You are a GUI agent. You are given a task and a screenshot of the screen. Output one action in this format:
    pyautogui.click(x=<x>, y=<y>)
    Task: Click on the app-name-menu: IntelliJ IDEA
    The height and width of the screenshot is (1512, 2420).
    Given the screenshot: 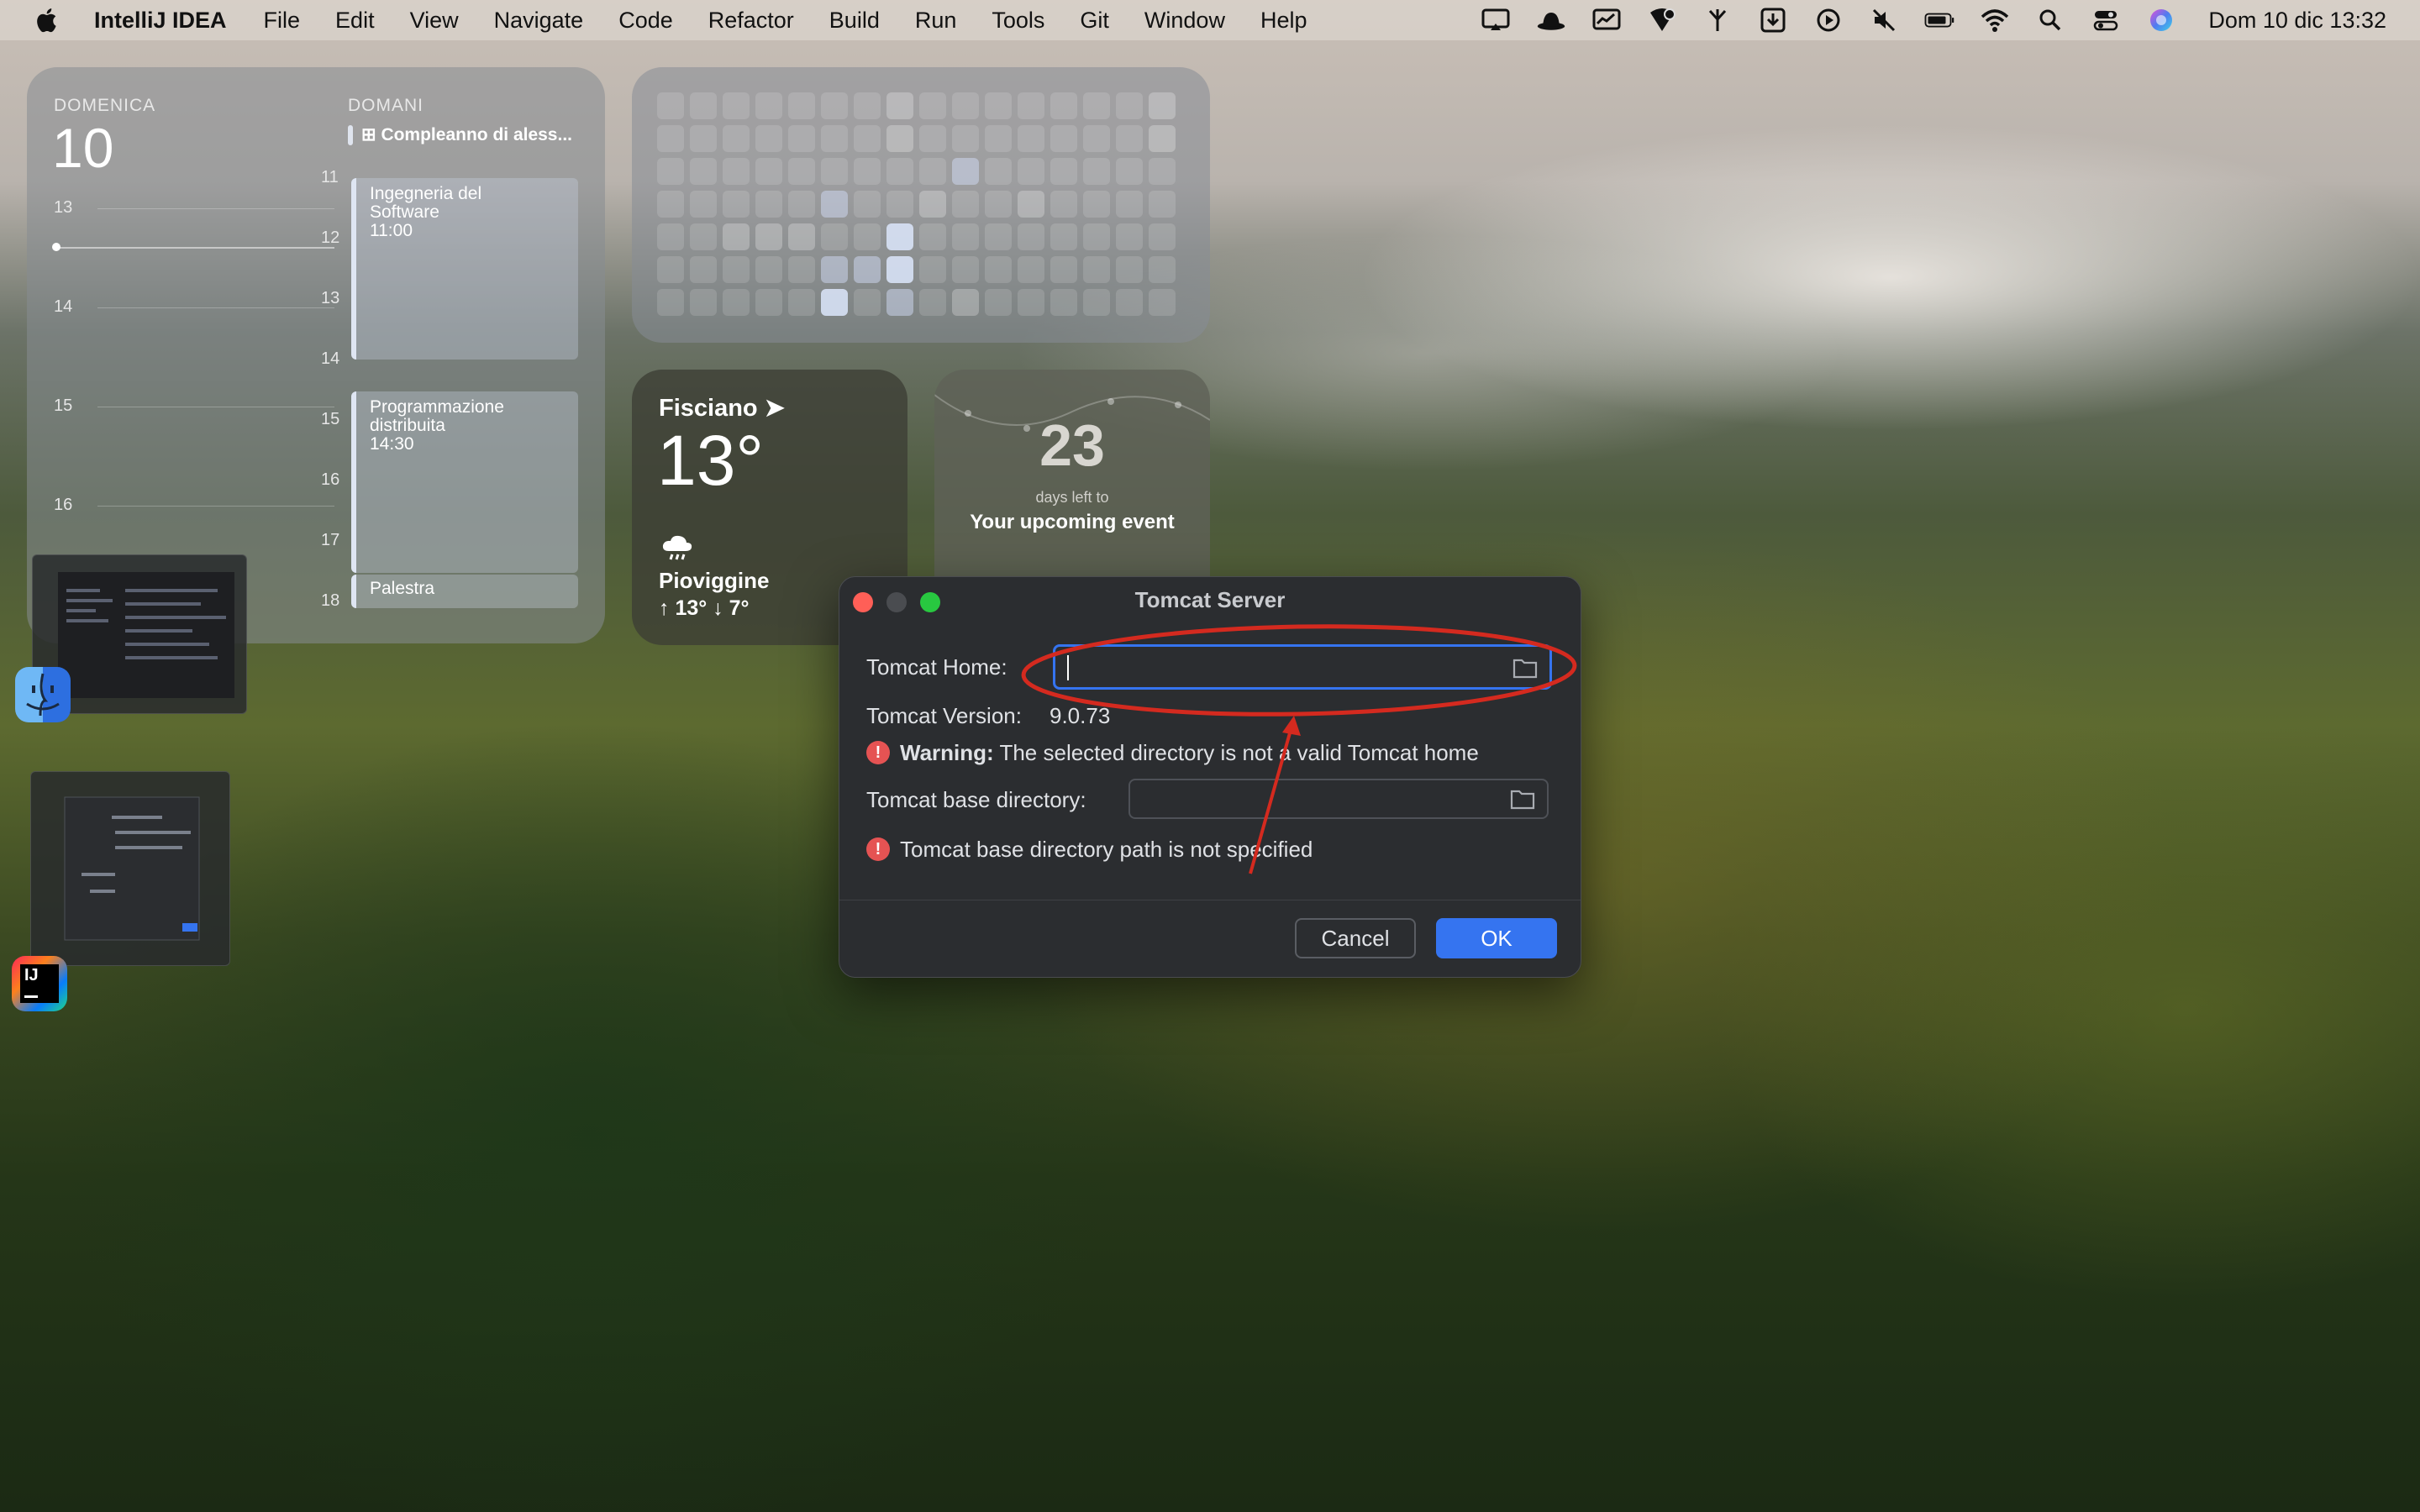 What is the action you would take?
    pyautogui.click(x=161, y=21)
    